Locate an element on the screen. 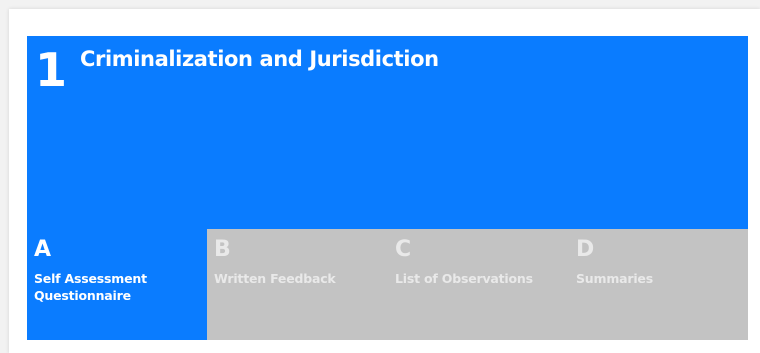 Image resolution: width=760 pixels, height=353 pixels. tab-label-line: Questionnaire is located at coordinates (82, 295).